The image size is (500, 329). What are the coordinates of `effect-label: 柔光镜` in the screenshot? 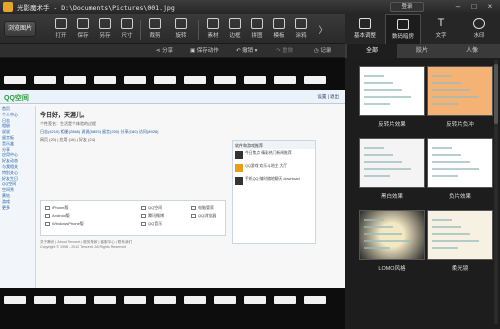 It's located at (460, 269).